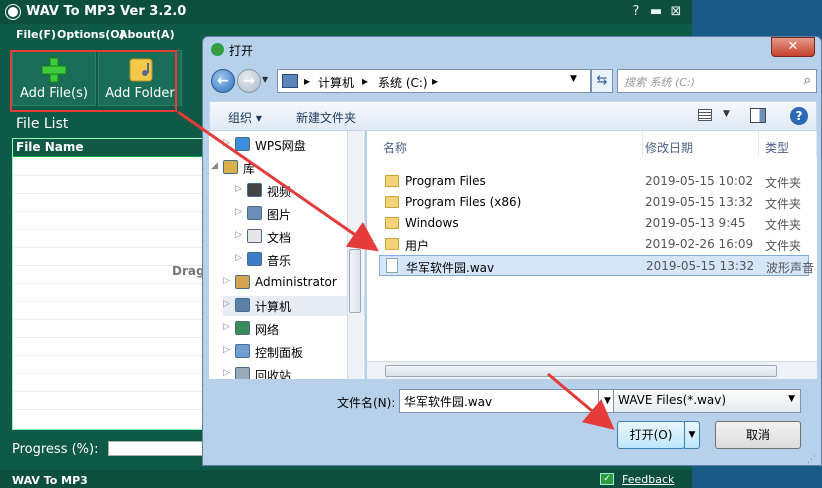 The width and height of the screenshot is (822, 488). What do you see at coordinates (91, 34) in the screenshot?
I see `menu-options: Options(O)` at bounding box center [91, 34].